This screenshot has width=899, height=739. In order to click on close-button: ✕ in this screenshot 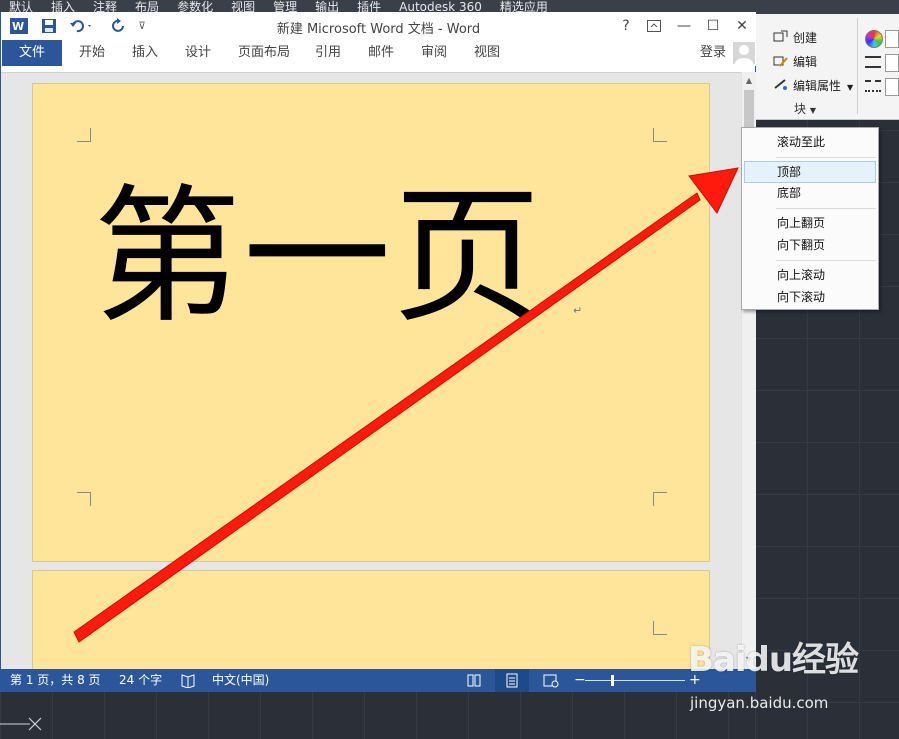, I will do `click(742, 26)`.